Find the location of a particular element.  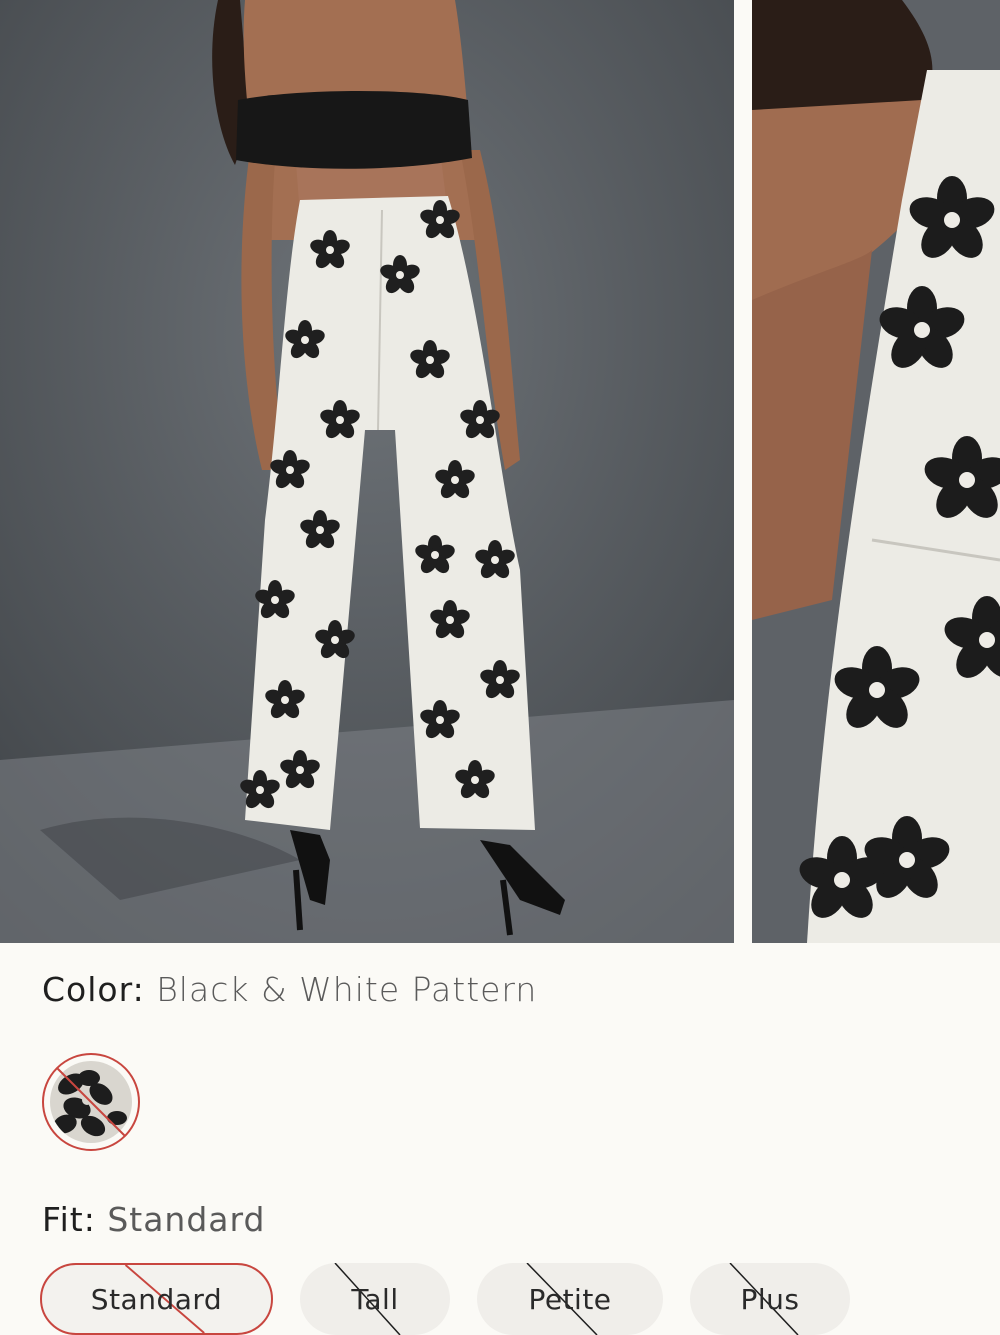

color-label: Color: is located at coordinates (93, 989).